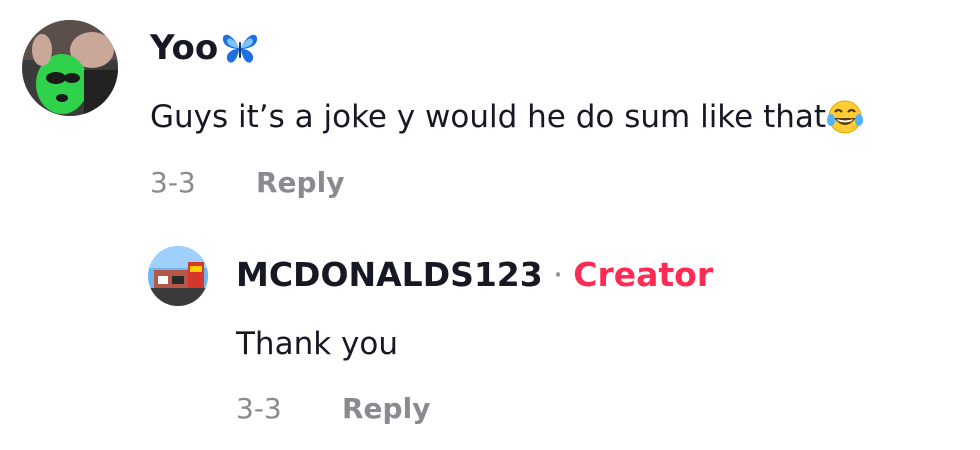  I want to click on username-text: MCDONALDS123, so click(389, 274).